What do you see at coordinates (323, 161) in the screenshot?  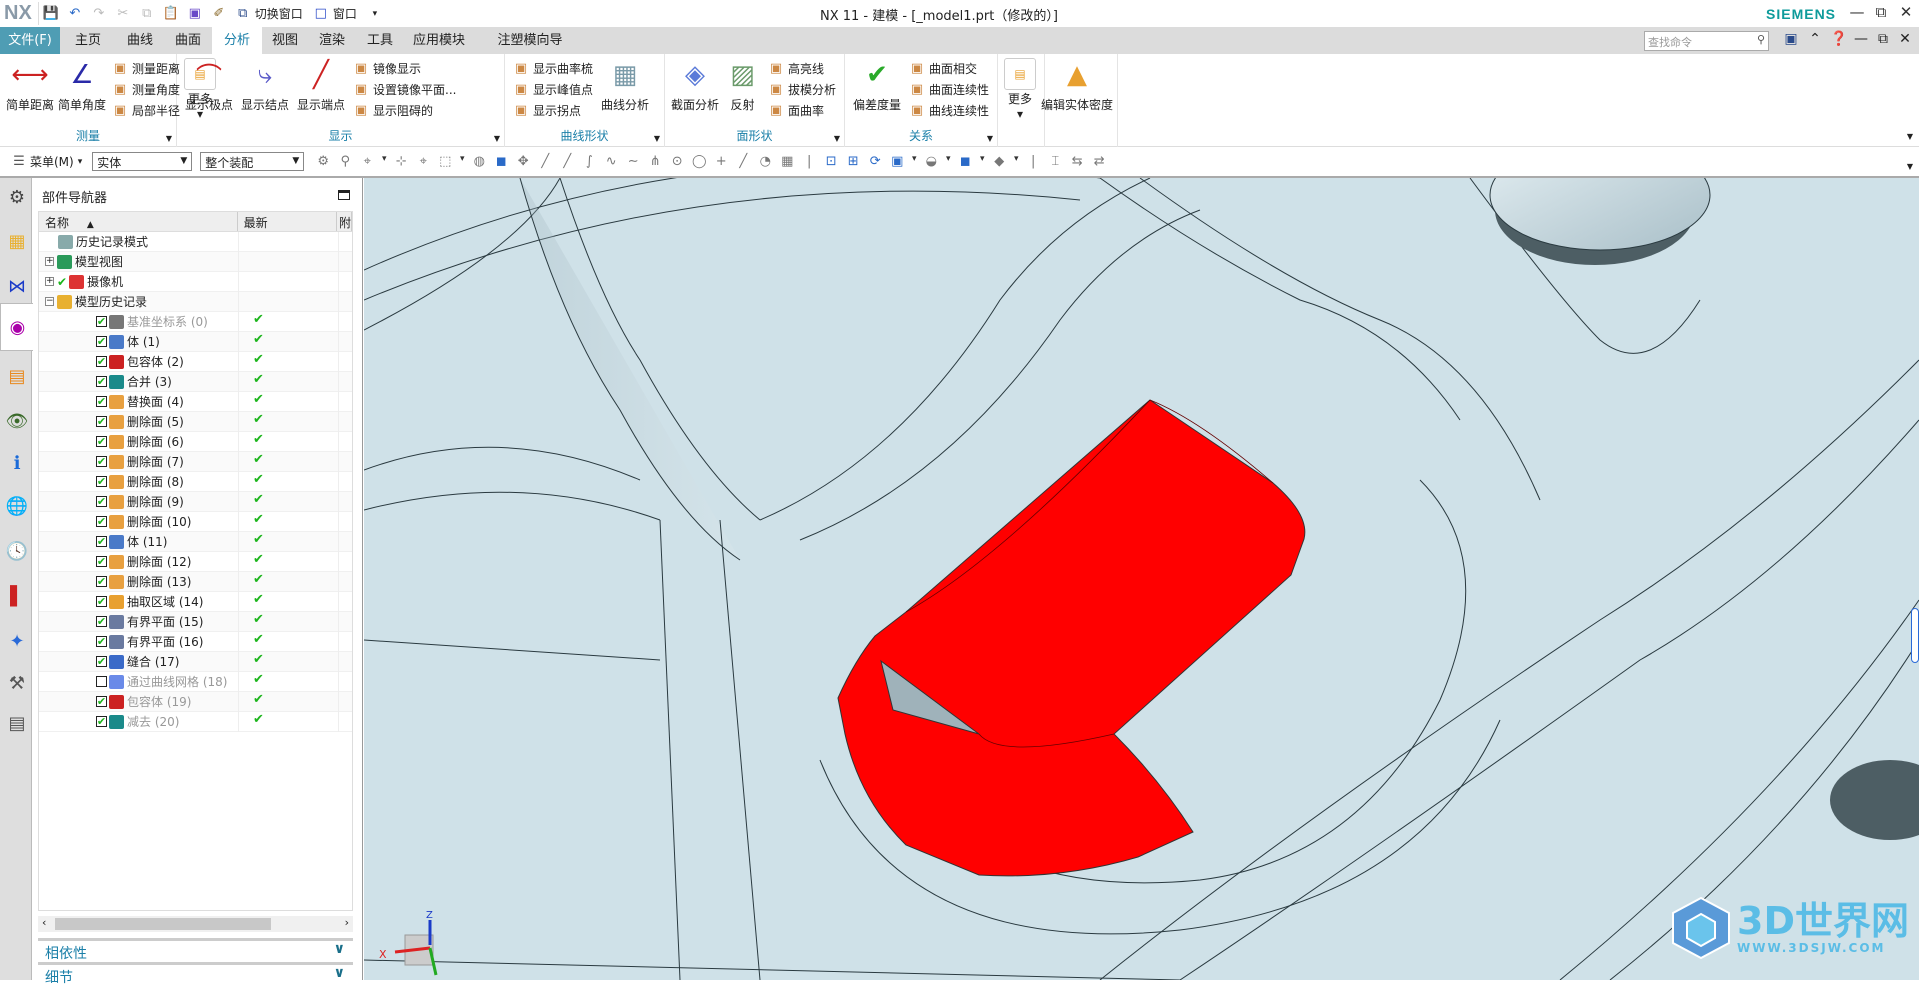 I see `filter-icon: ⚙` at bounding box center [323, 161].